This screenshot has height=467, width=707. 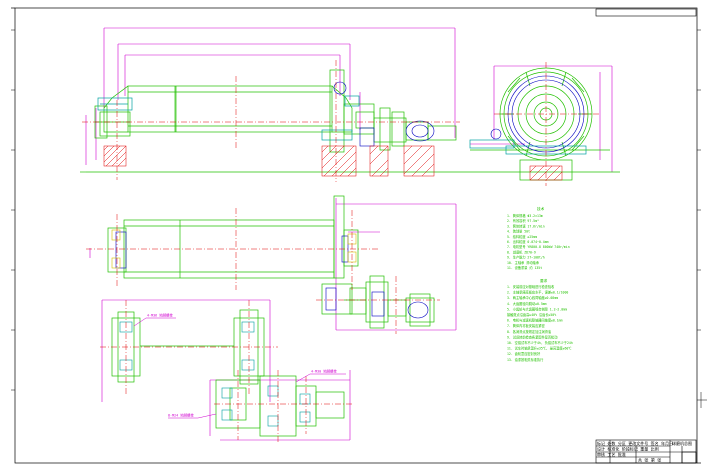 I want to click on foundation-tag-1: 4-M36 地脚螺栓, so click(x=160, y=315).